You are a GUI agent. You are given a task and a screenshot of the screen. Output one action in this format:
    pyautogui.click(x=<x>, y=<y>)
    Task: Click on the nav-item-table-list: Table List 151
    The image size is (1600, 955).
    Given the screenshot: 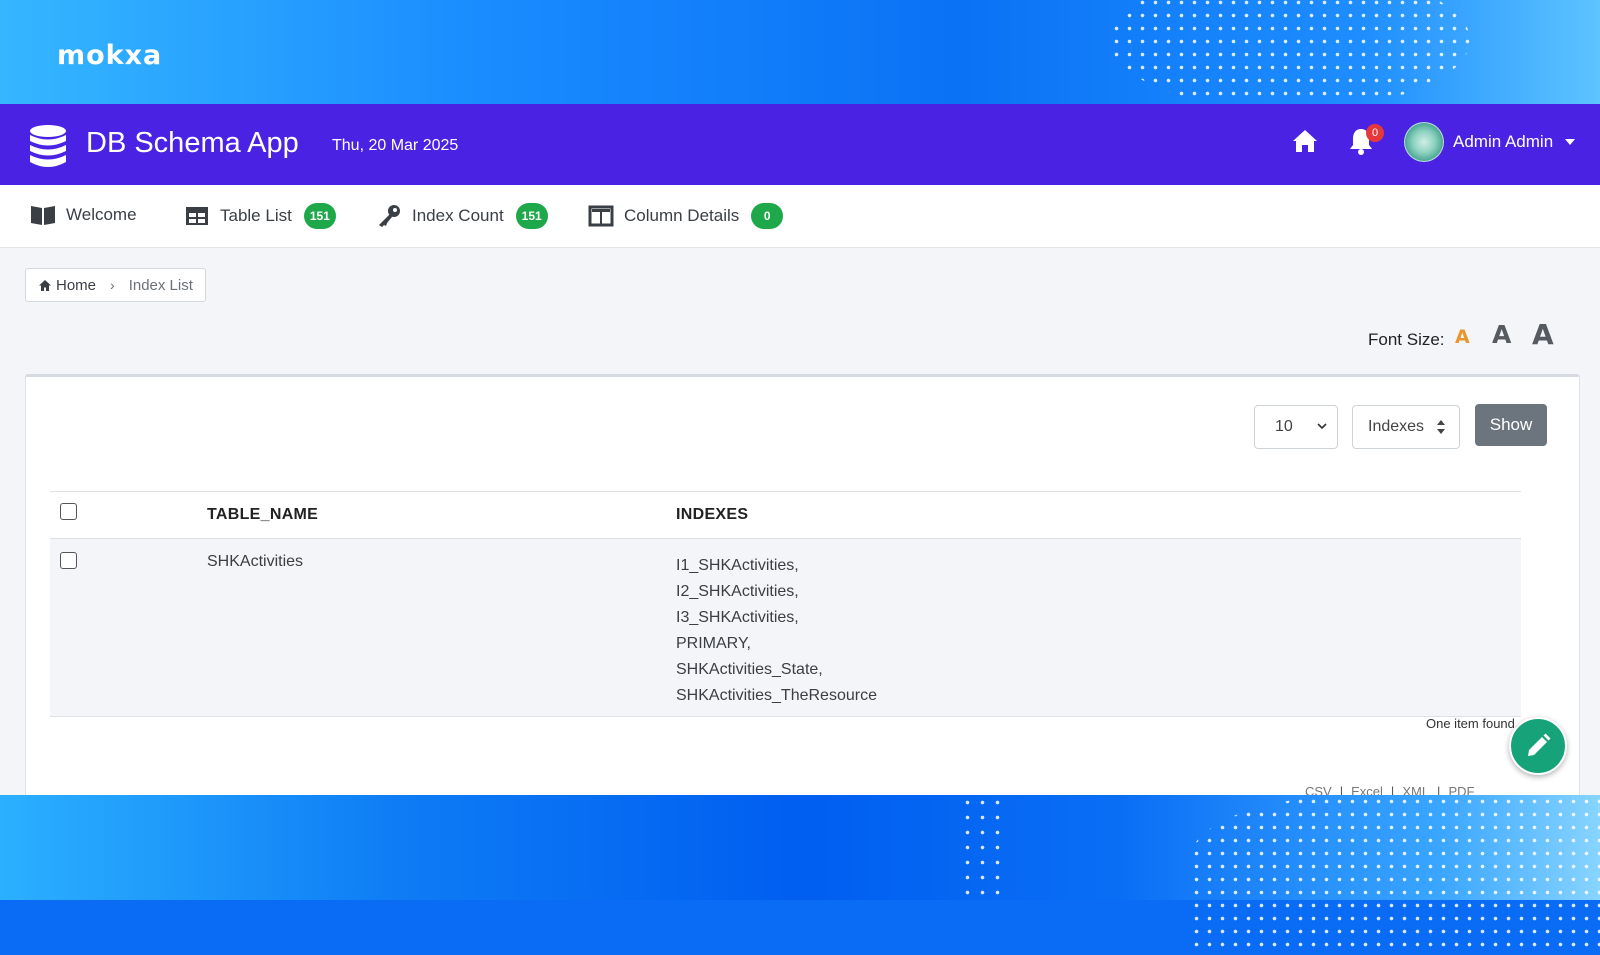 What is the action you would take?
    pyautogui.click(x=260, y=216)
    